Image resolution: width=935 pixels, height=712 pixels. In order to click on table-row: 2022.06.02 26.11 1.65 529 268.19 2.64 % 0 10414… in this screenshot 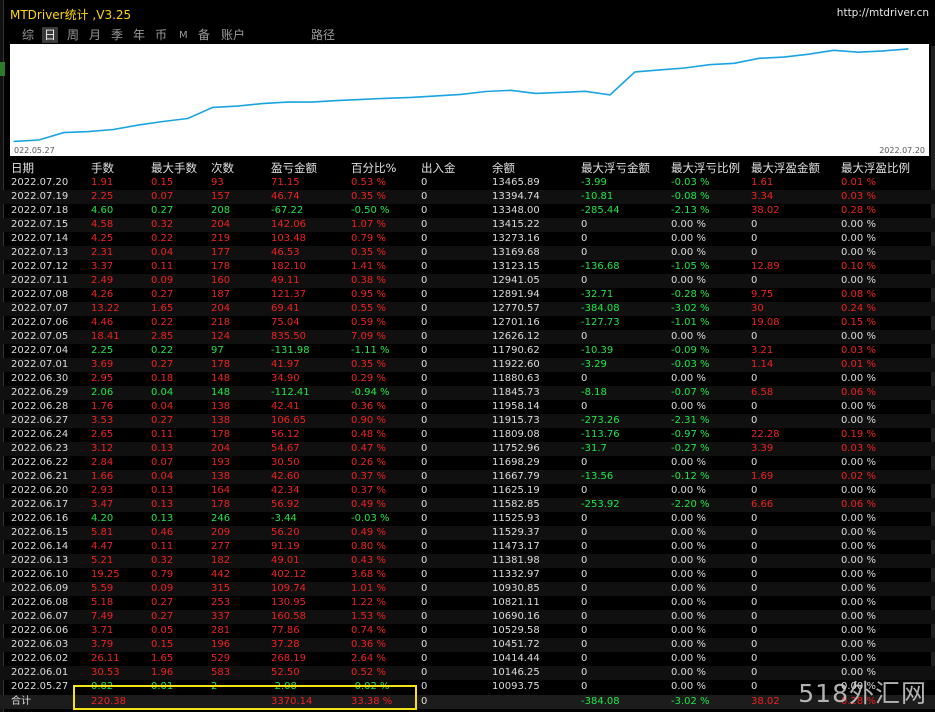, I will do `click(467, 659)`.